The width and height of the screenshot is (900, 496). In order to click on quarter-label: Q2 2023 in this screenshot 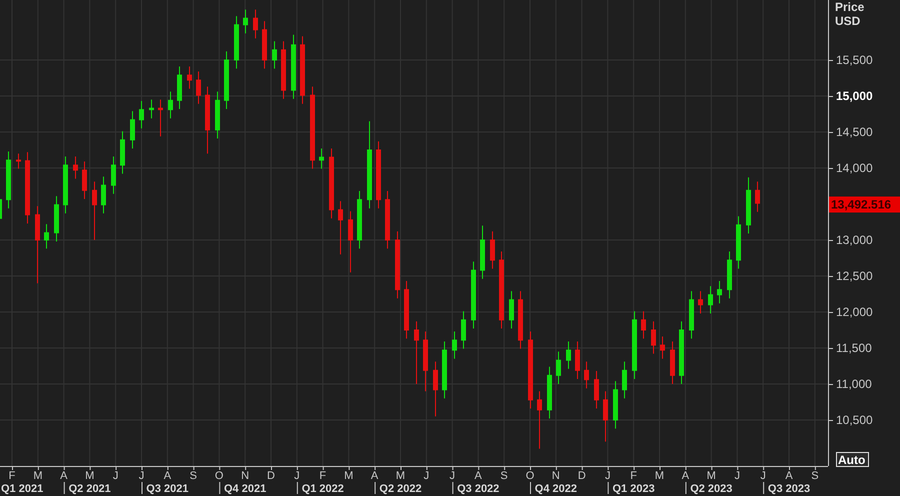, I will do `click(711, 489)`.